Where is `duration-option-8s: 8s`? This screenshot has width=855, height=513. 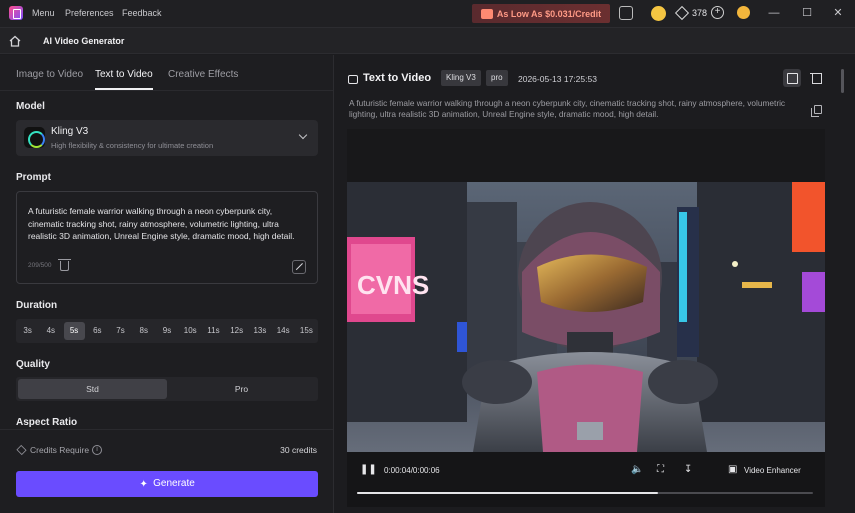
duration-option-8s: 8s is located at coordinates (143, 331).